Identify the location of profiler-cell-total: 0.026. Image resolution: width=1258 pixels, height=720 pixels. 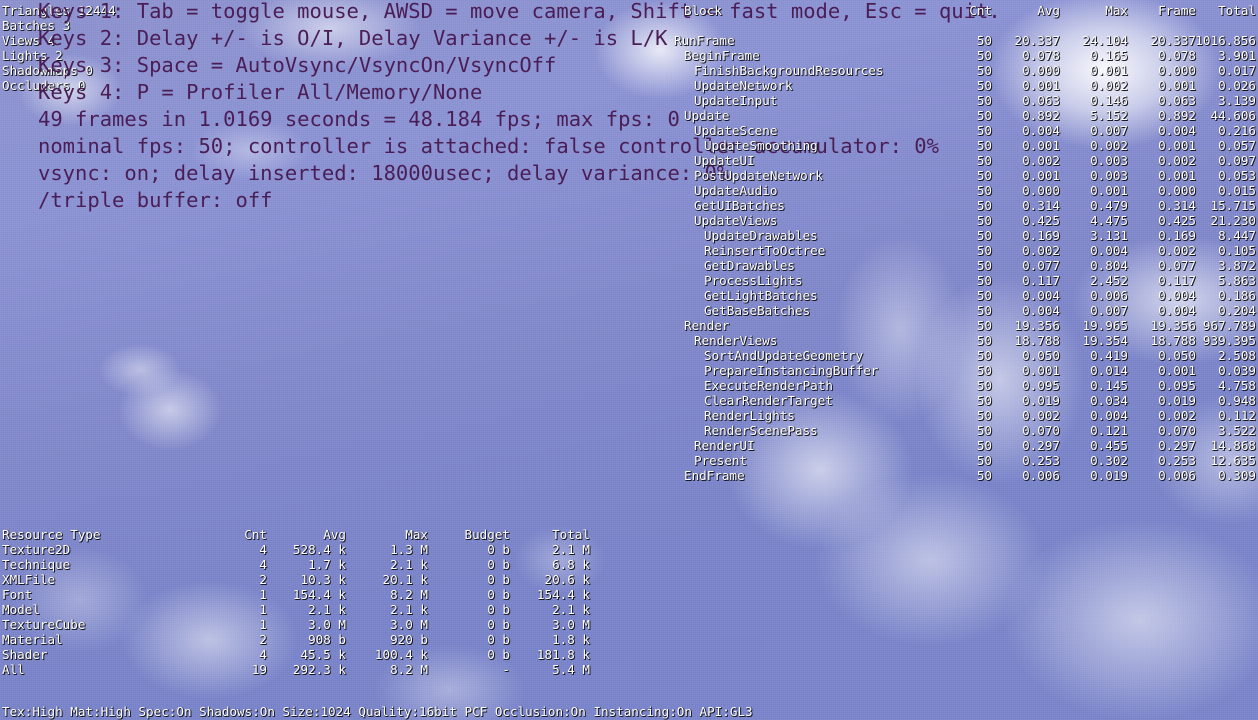
(1237, 85).